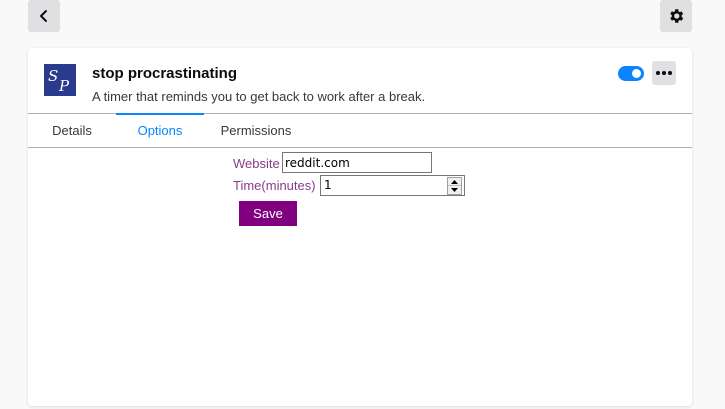 The height and width of the screenshot is (409, 725). What do you see at coordinates (165, 73) in the screenshot?
I see `addon-name: stop procrastinating` at bounding box center [165, 73].